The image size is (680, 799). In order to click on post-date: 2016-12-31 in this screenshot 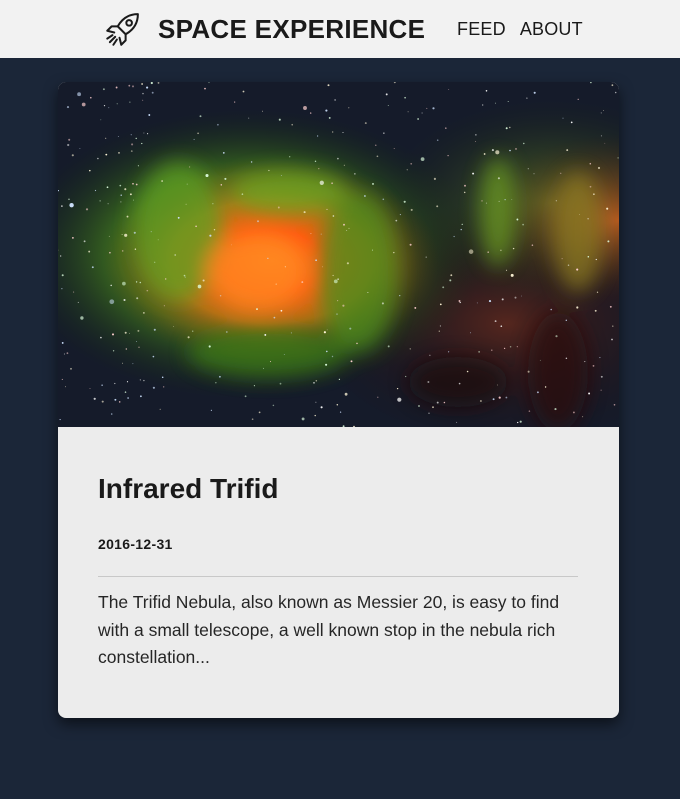, I will do `click(135, 544)`.